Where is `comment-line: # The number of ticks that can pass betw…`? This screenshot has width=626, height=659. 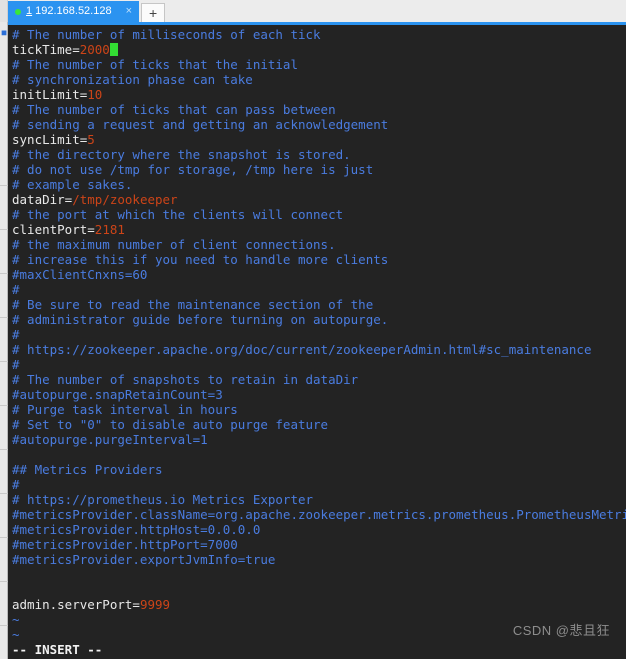 comment-line: # The number of ticks that can pass betw… is located at coordinates (317, 109).